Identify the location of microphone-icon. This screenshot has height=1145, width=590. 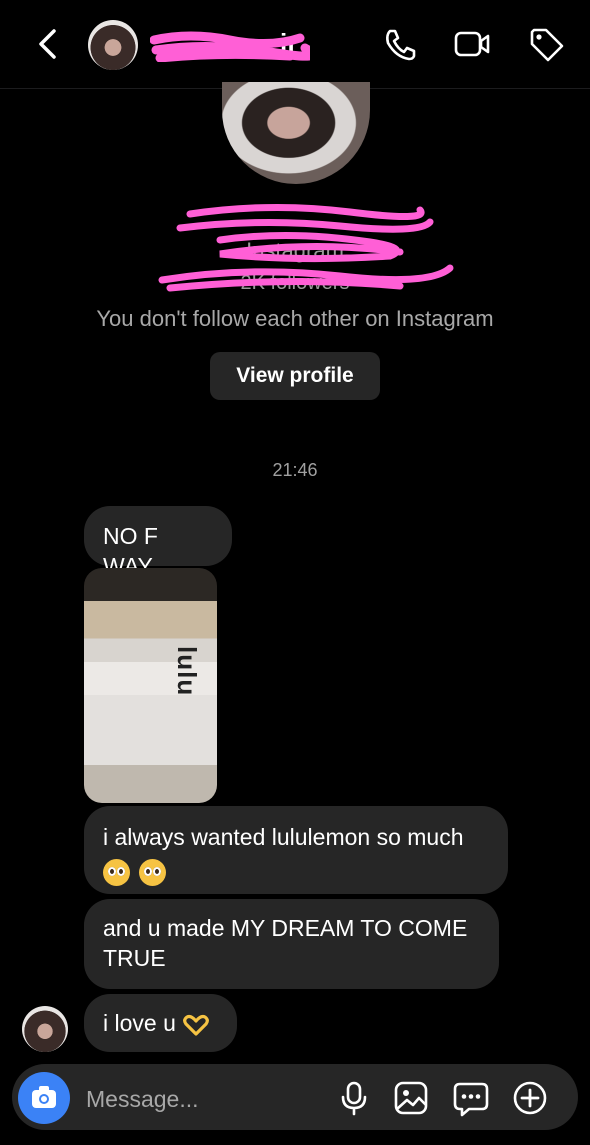
(354, 1098).